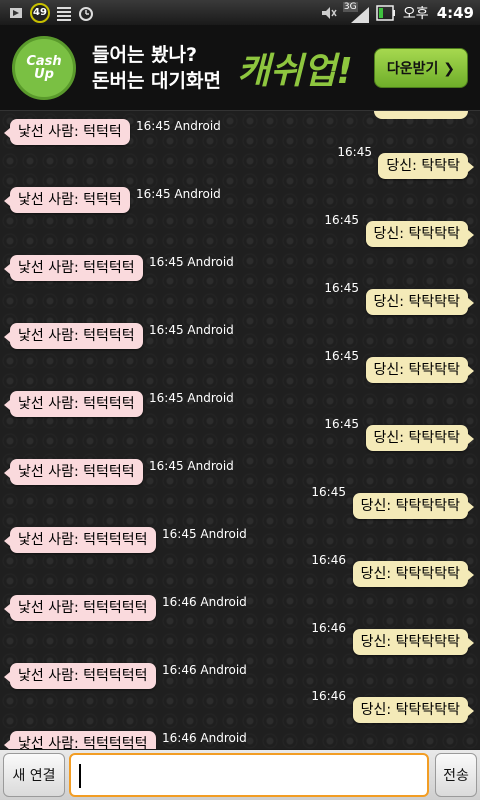  I want to click on message-input, so click(249, 775).